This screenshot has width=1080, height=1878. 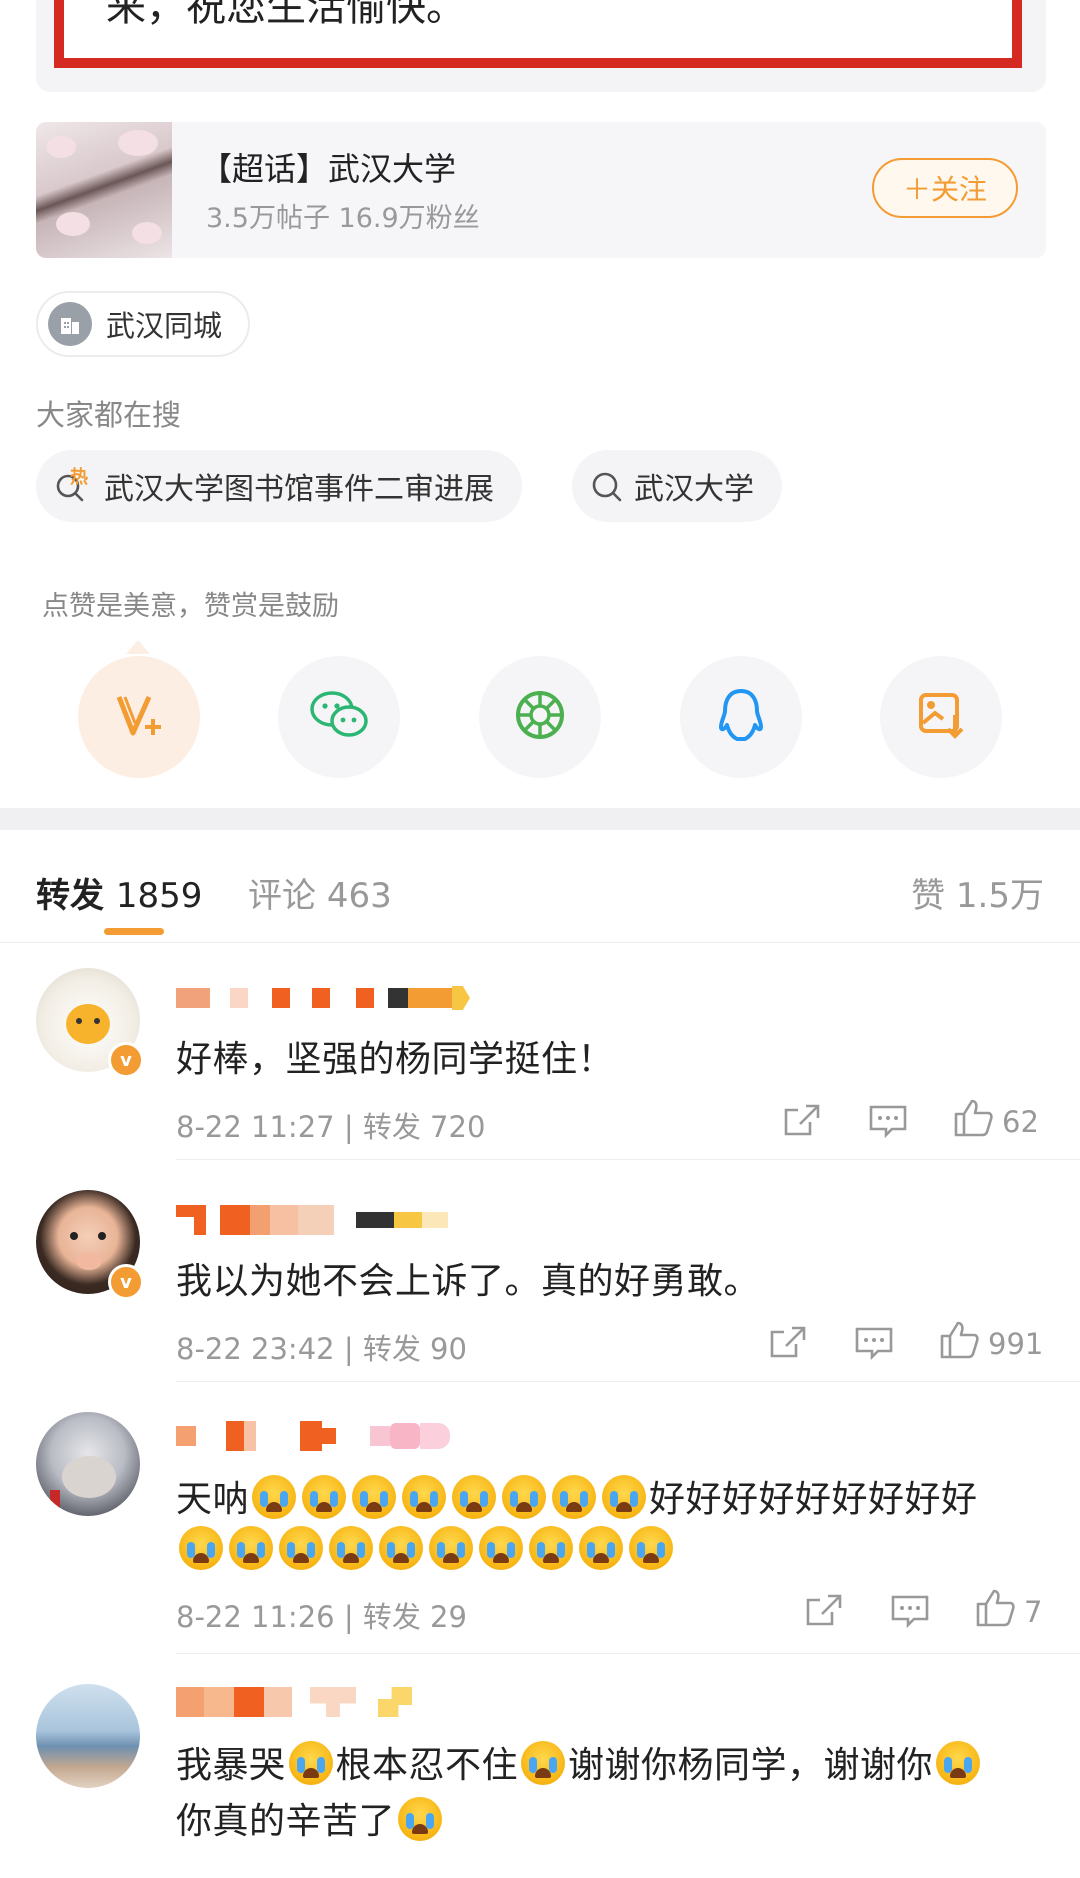 I want to click on trending-search-title: 大家都在搜, so click(x=109, y=415).